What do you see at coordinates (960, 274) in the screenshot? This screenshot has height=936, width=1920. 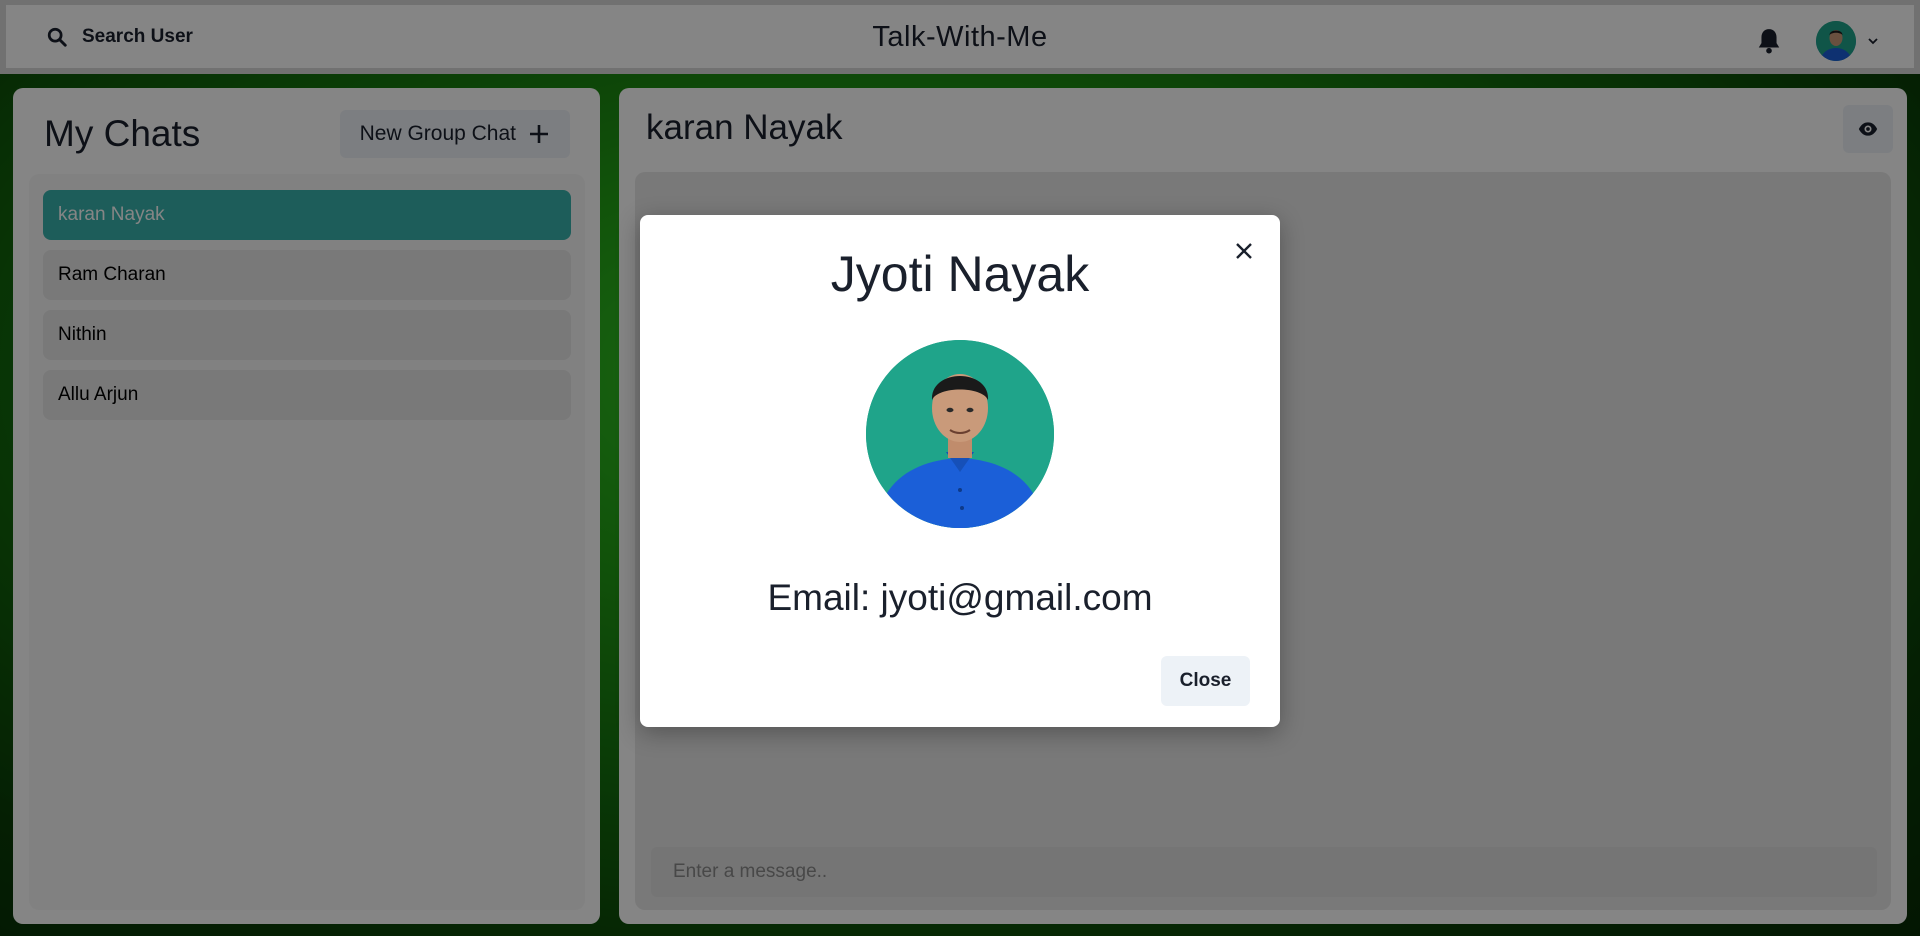 I see `modal-title: Jyoti Nayak` at bounding box center [960, 274].